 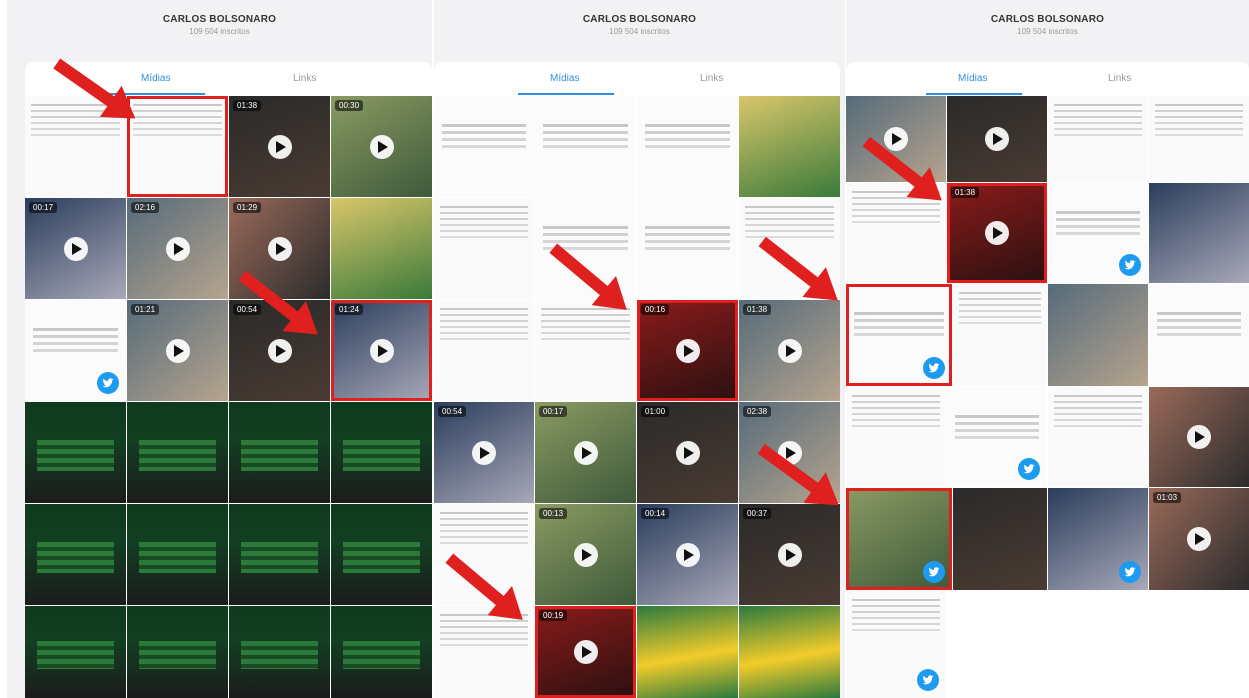 What do you see at coordinates (381, 146) in the screenshot?
I see `media-tile: 00:30` at bounding box center [381, 146].